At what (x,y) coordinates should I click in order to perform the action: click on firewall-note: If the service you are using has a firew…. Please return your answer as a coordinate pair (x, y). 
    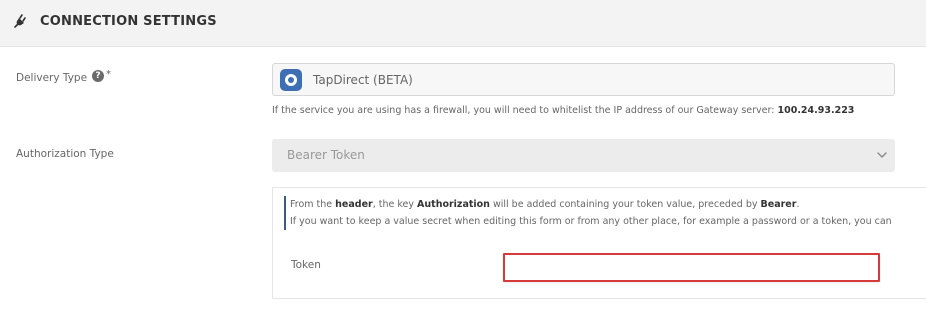
    Looking at the image, I should click on (563, 110).